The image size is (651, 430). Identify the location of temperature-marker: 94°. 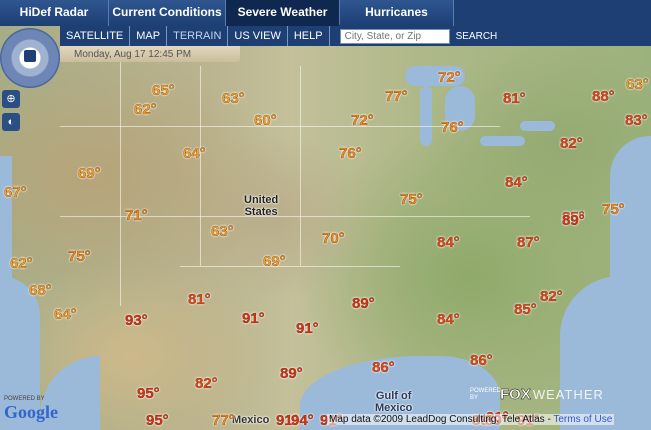
(302, 420).